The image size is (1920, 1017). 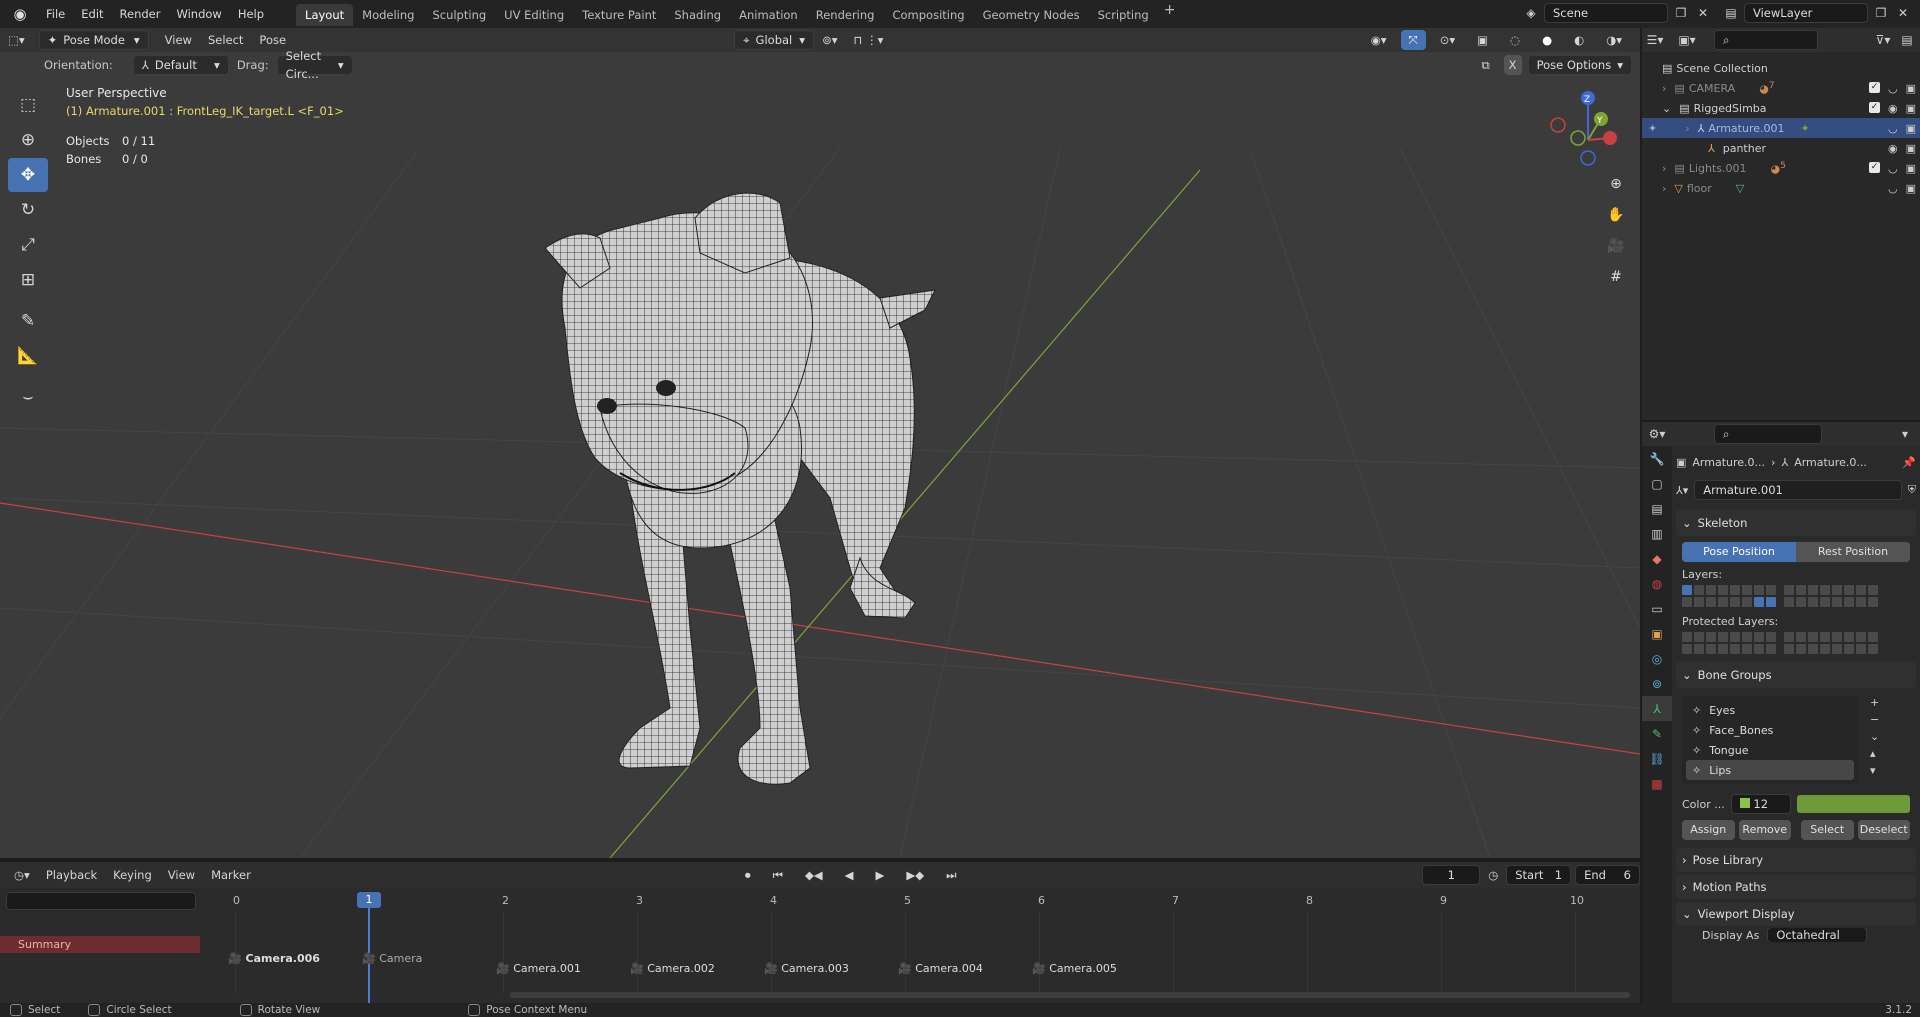 I want to click on hidden-eye-icon: ◡, so click(x=1893, y=128).